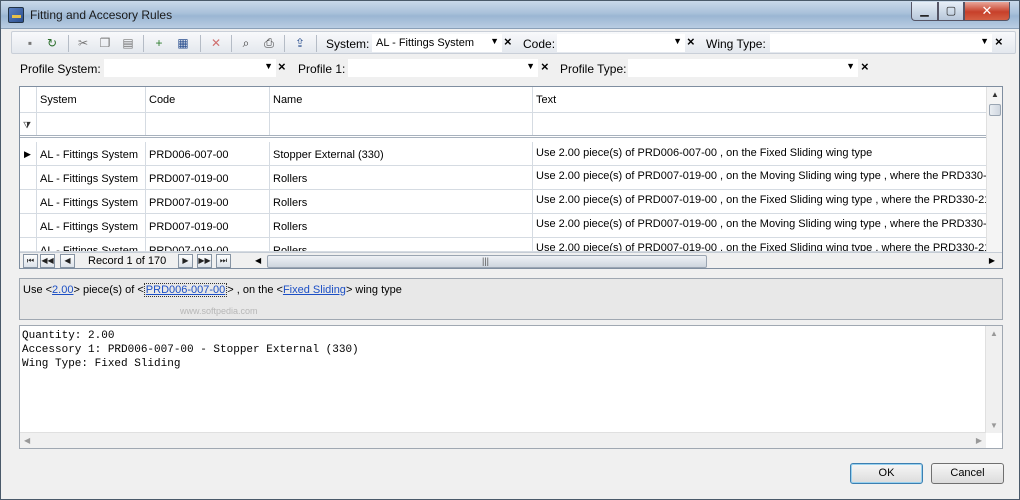 This screenshot has height=500, width=1020. Describe the element at coordinates (401, 154) in the screenshot. I see `cell-name: Stopper External (330)` at that location.